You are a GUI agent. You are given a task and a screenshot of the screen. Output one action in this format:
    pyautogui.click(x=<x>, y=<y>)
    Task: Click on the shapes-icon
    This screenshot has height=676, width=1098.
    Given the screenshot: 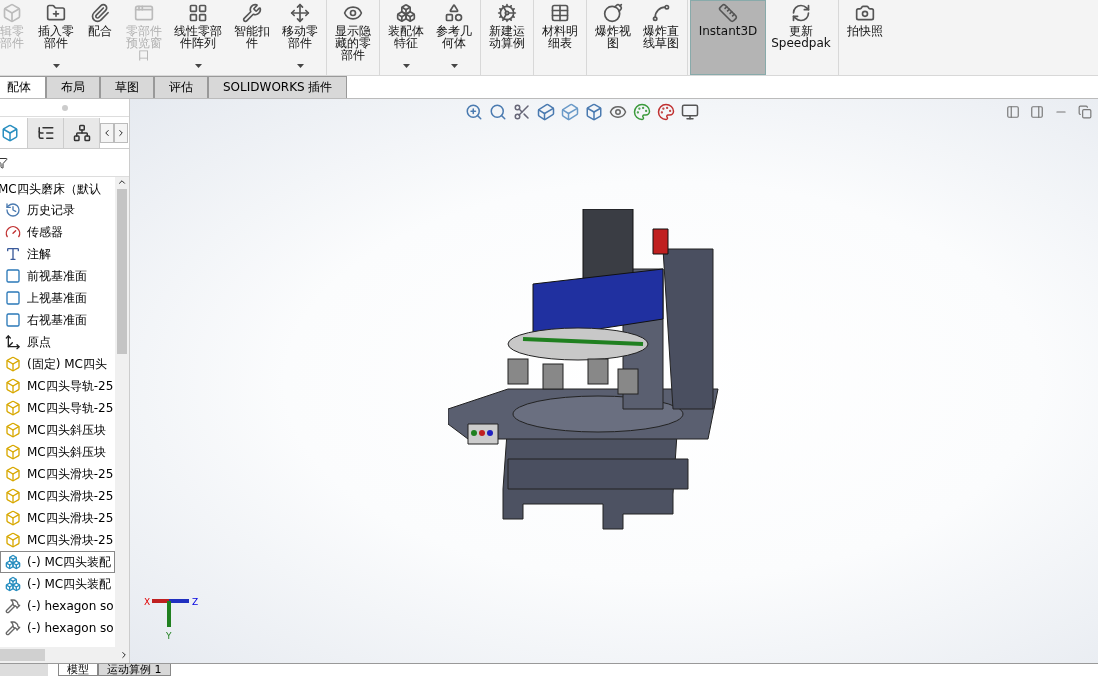 What is the action you would take?
    pyautogui.click(x=454, y=13)
    